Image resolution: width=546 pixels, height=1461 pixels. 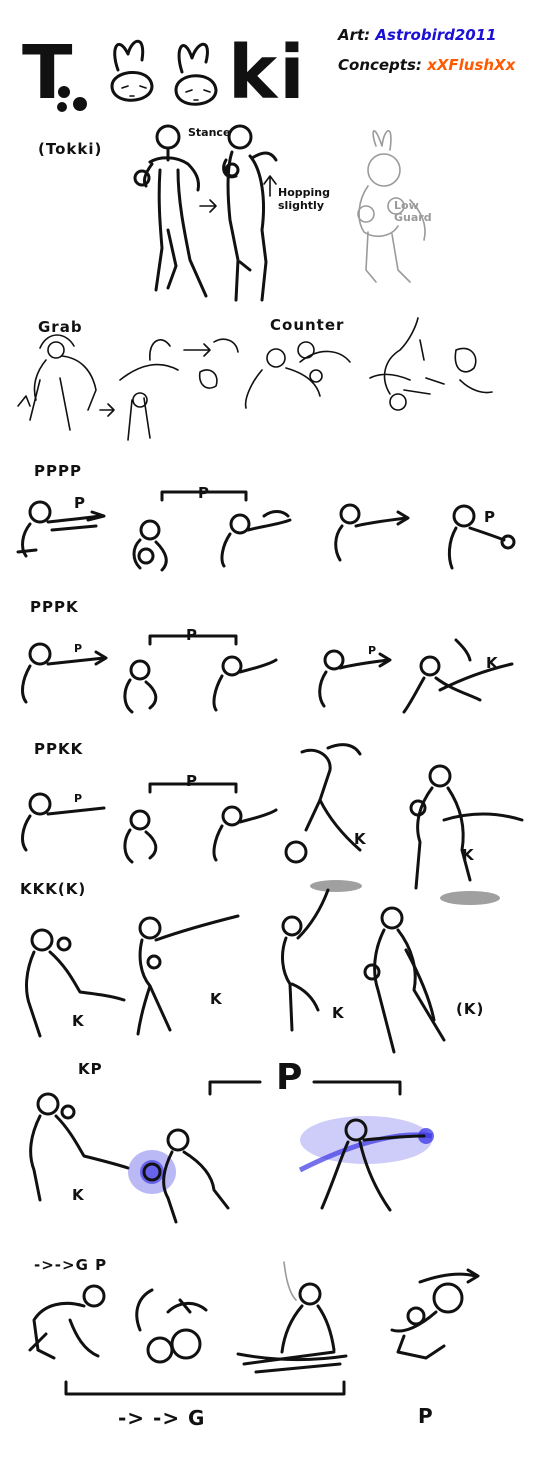 What do you see at coordinates (426, 1416) in the screenshot?
I see `ffgp-end-label: P` at bounding box center [426, 1416].